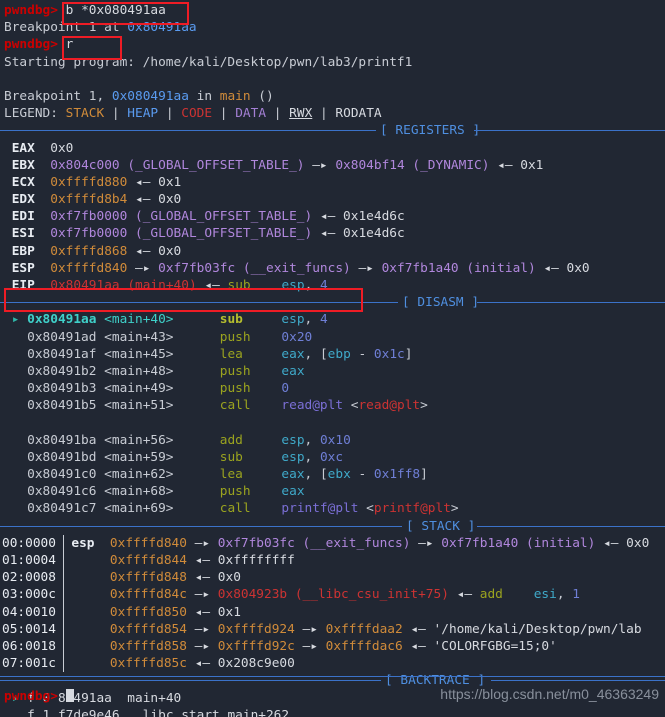 This screenshot has height=717, width=665. What do you see at coordinates (154, 457) in the screenshot?
I see `disasm-symbol: <main+59>` at bounding box center [154, 457].